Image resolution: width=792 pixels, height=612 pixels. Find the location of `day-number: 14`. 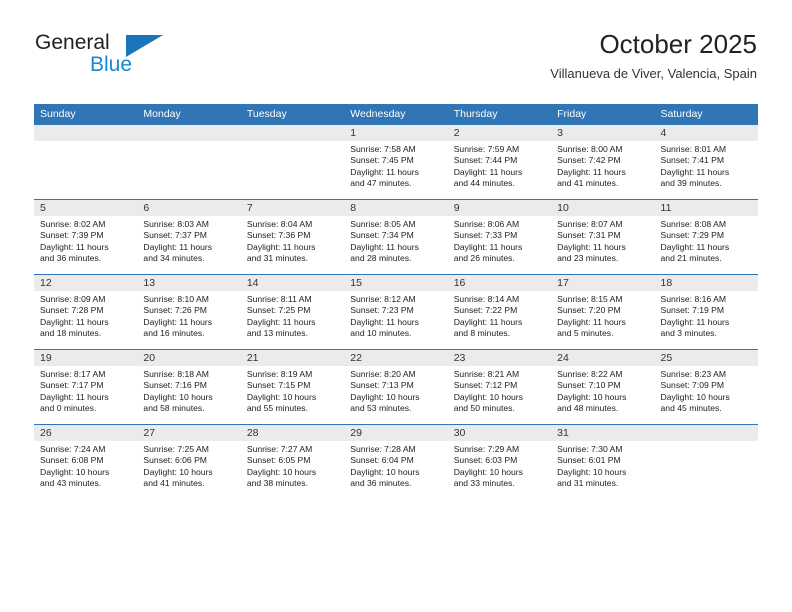

day-number: 14 is located at coordinates (292, 283).